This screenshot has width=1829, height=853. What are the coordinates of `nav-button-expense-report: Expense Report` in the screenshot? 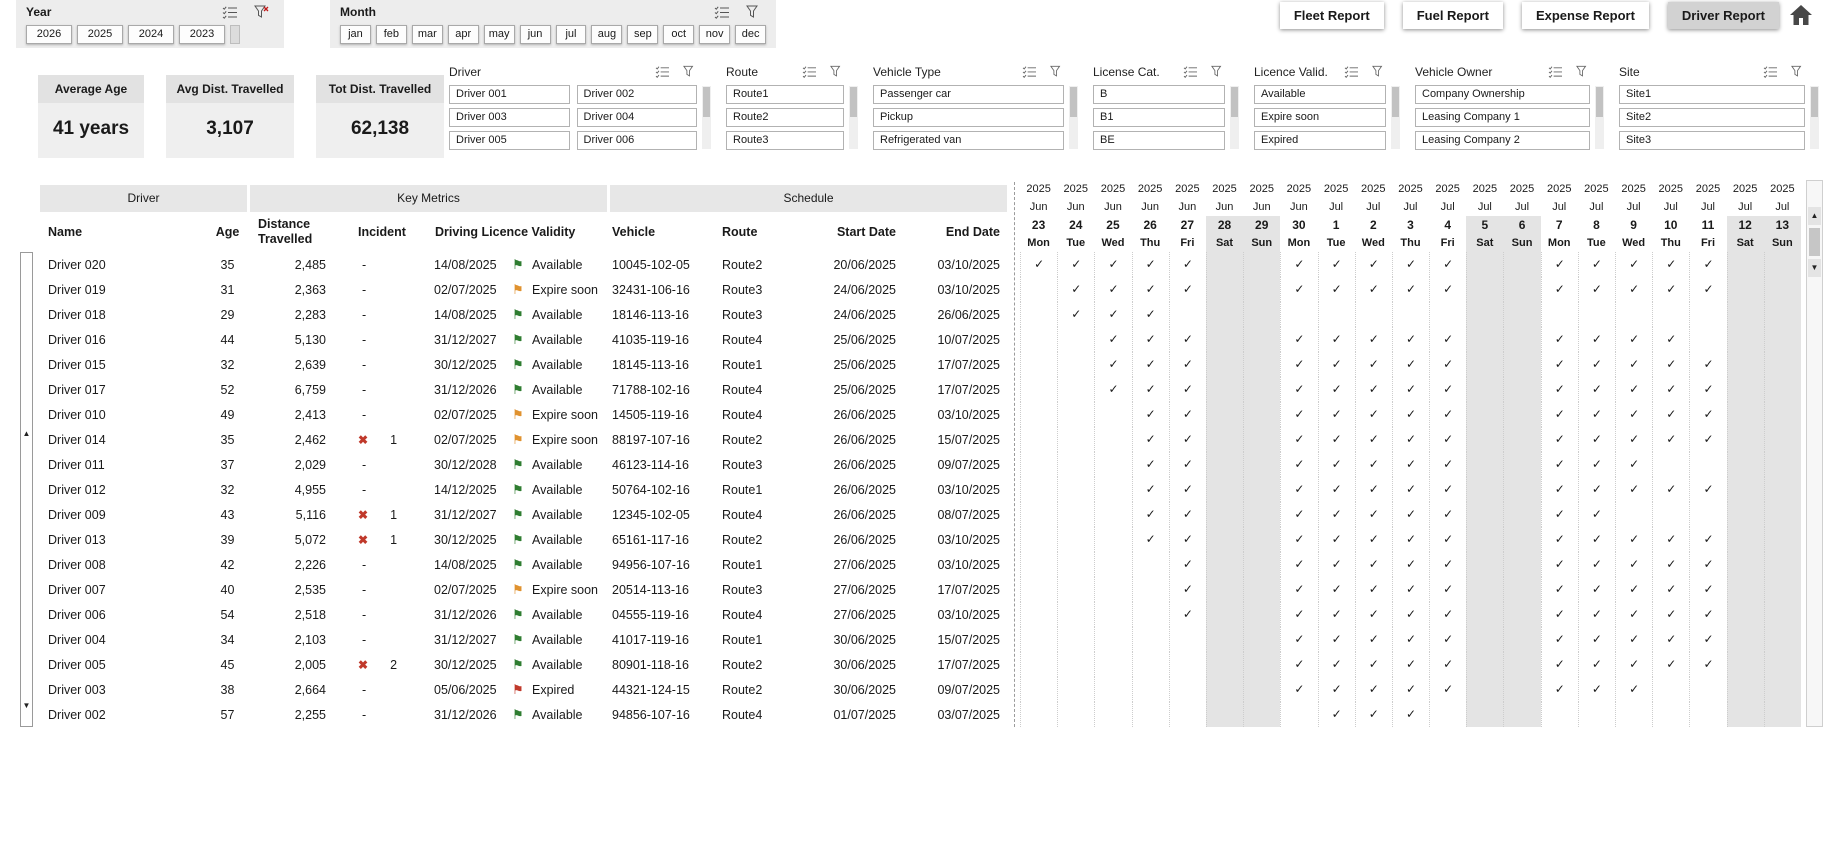 It's located at (1585, 15).